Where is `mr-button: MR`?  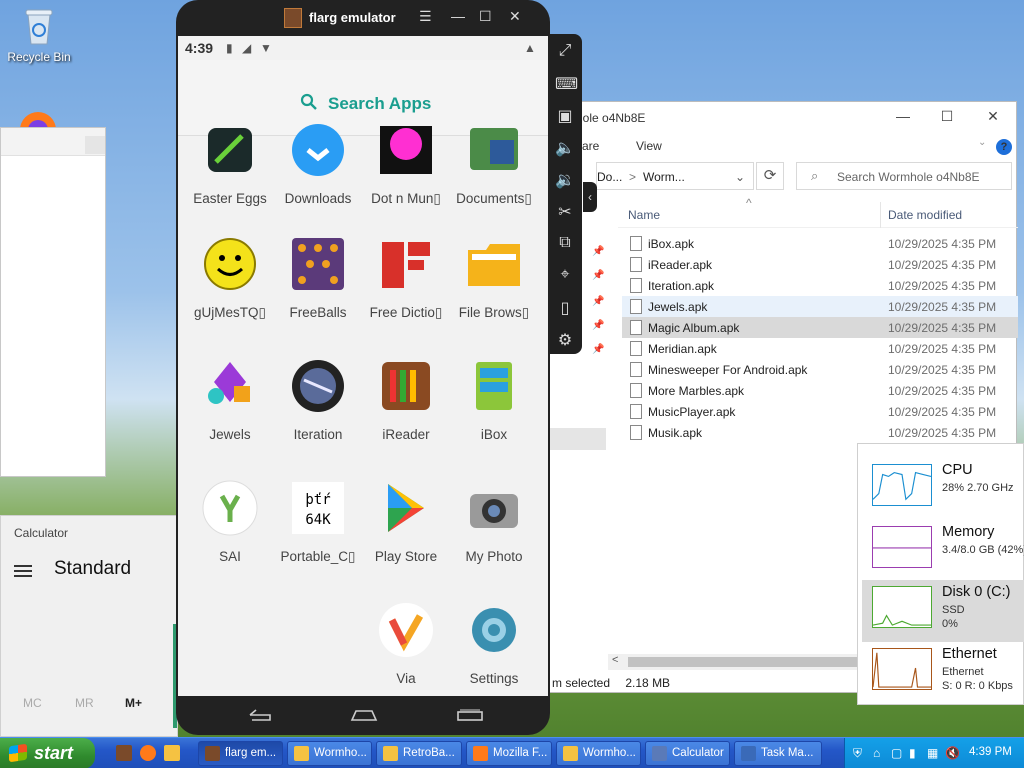
mr-button: MR is located at coordinates (84, 703).